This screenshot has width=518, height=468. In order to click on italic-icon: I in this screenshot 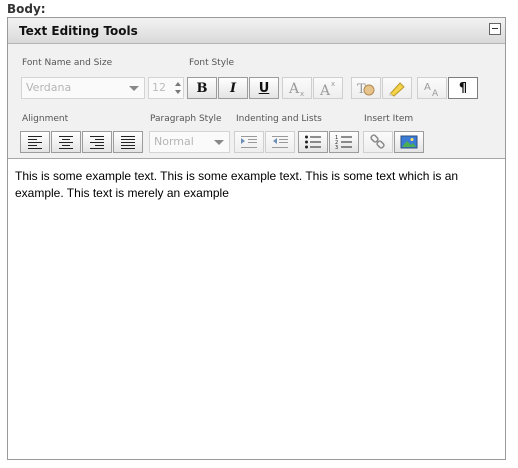, I will do `click(233, 88)`.